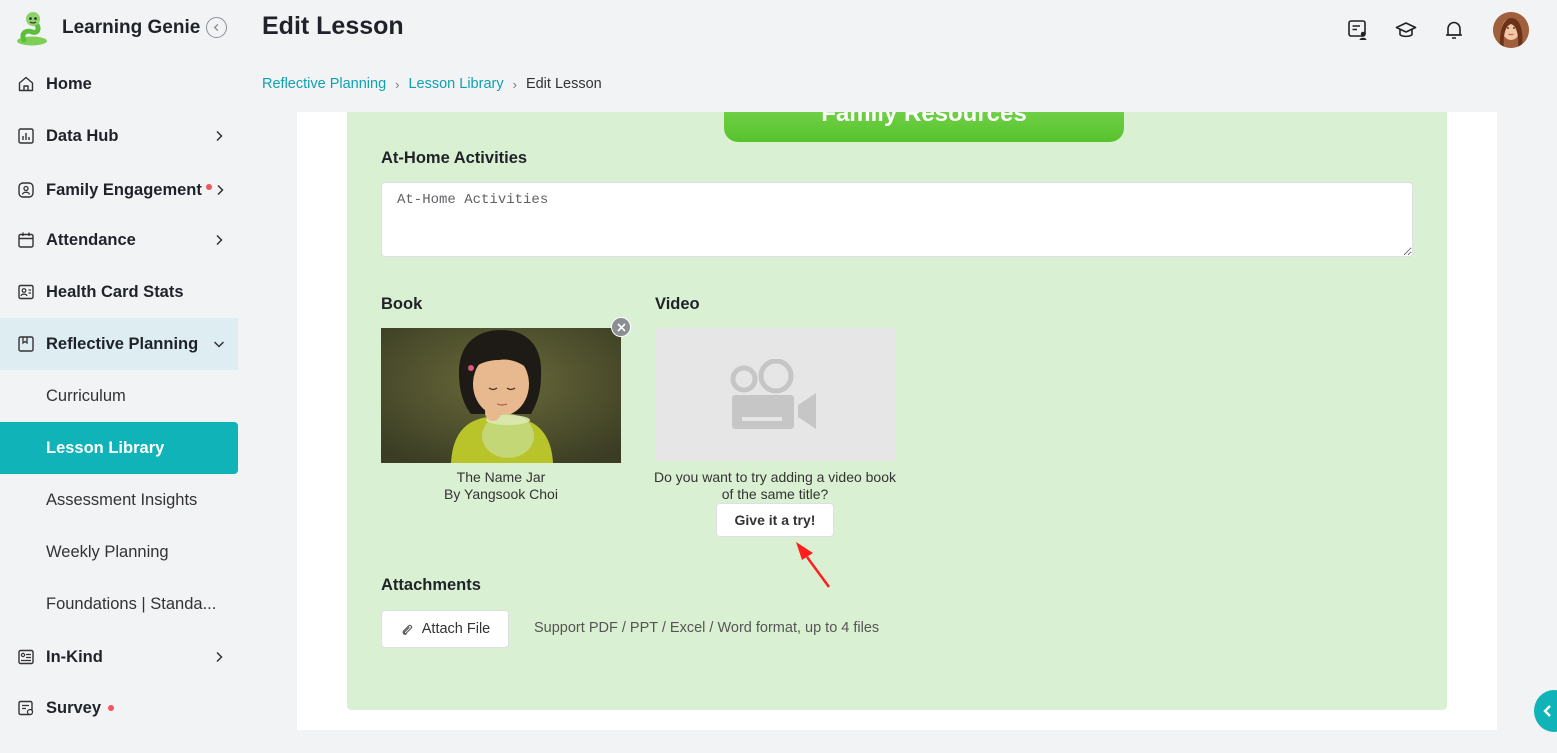  What do you see at coordinates (455, 84) in the screenshot?
I see `breadcrumb-lesson-library: Lesson Library` at bounding box center [455, 84].